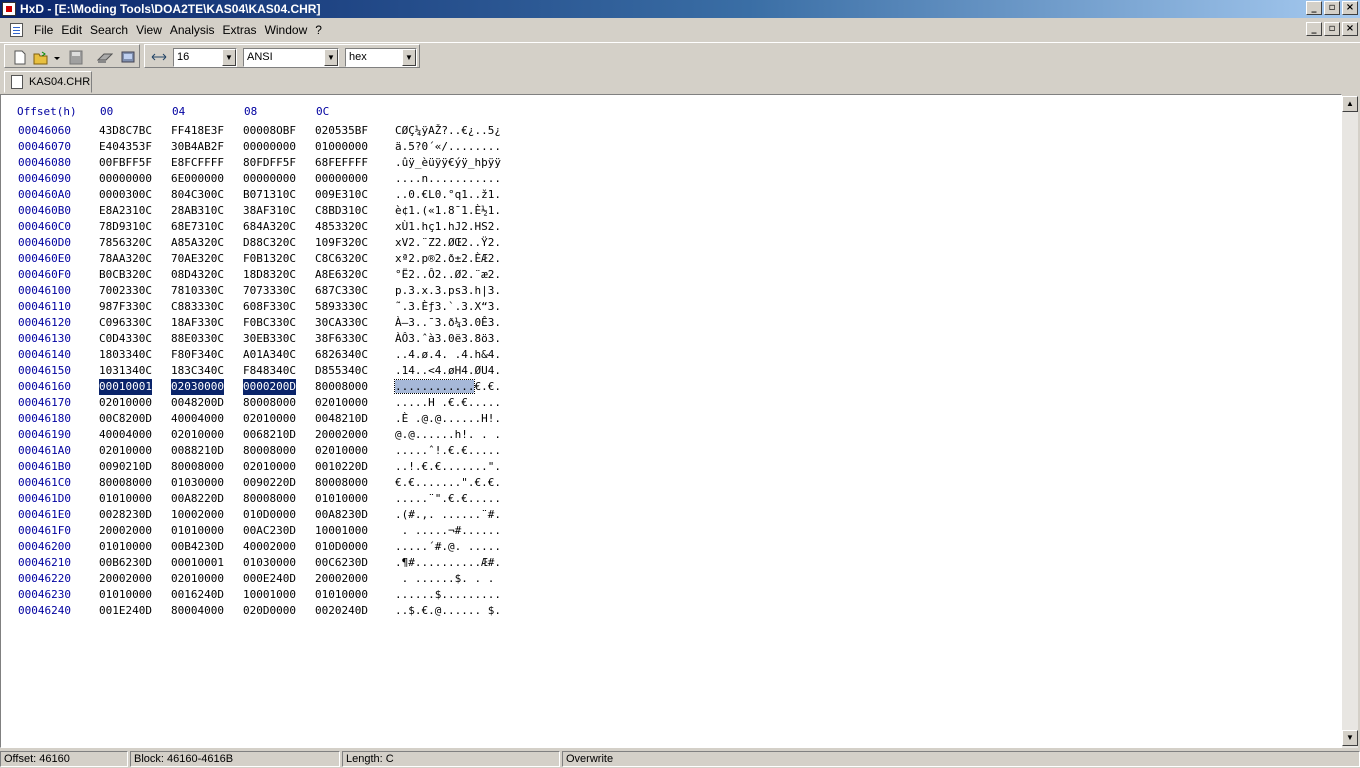  I want to click on hex-byte-group: 009E310C, so click(341, 195).